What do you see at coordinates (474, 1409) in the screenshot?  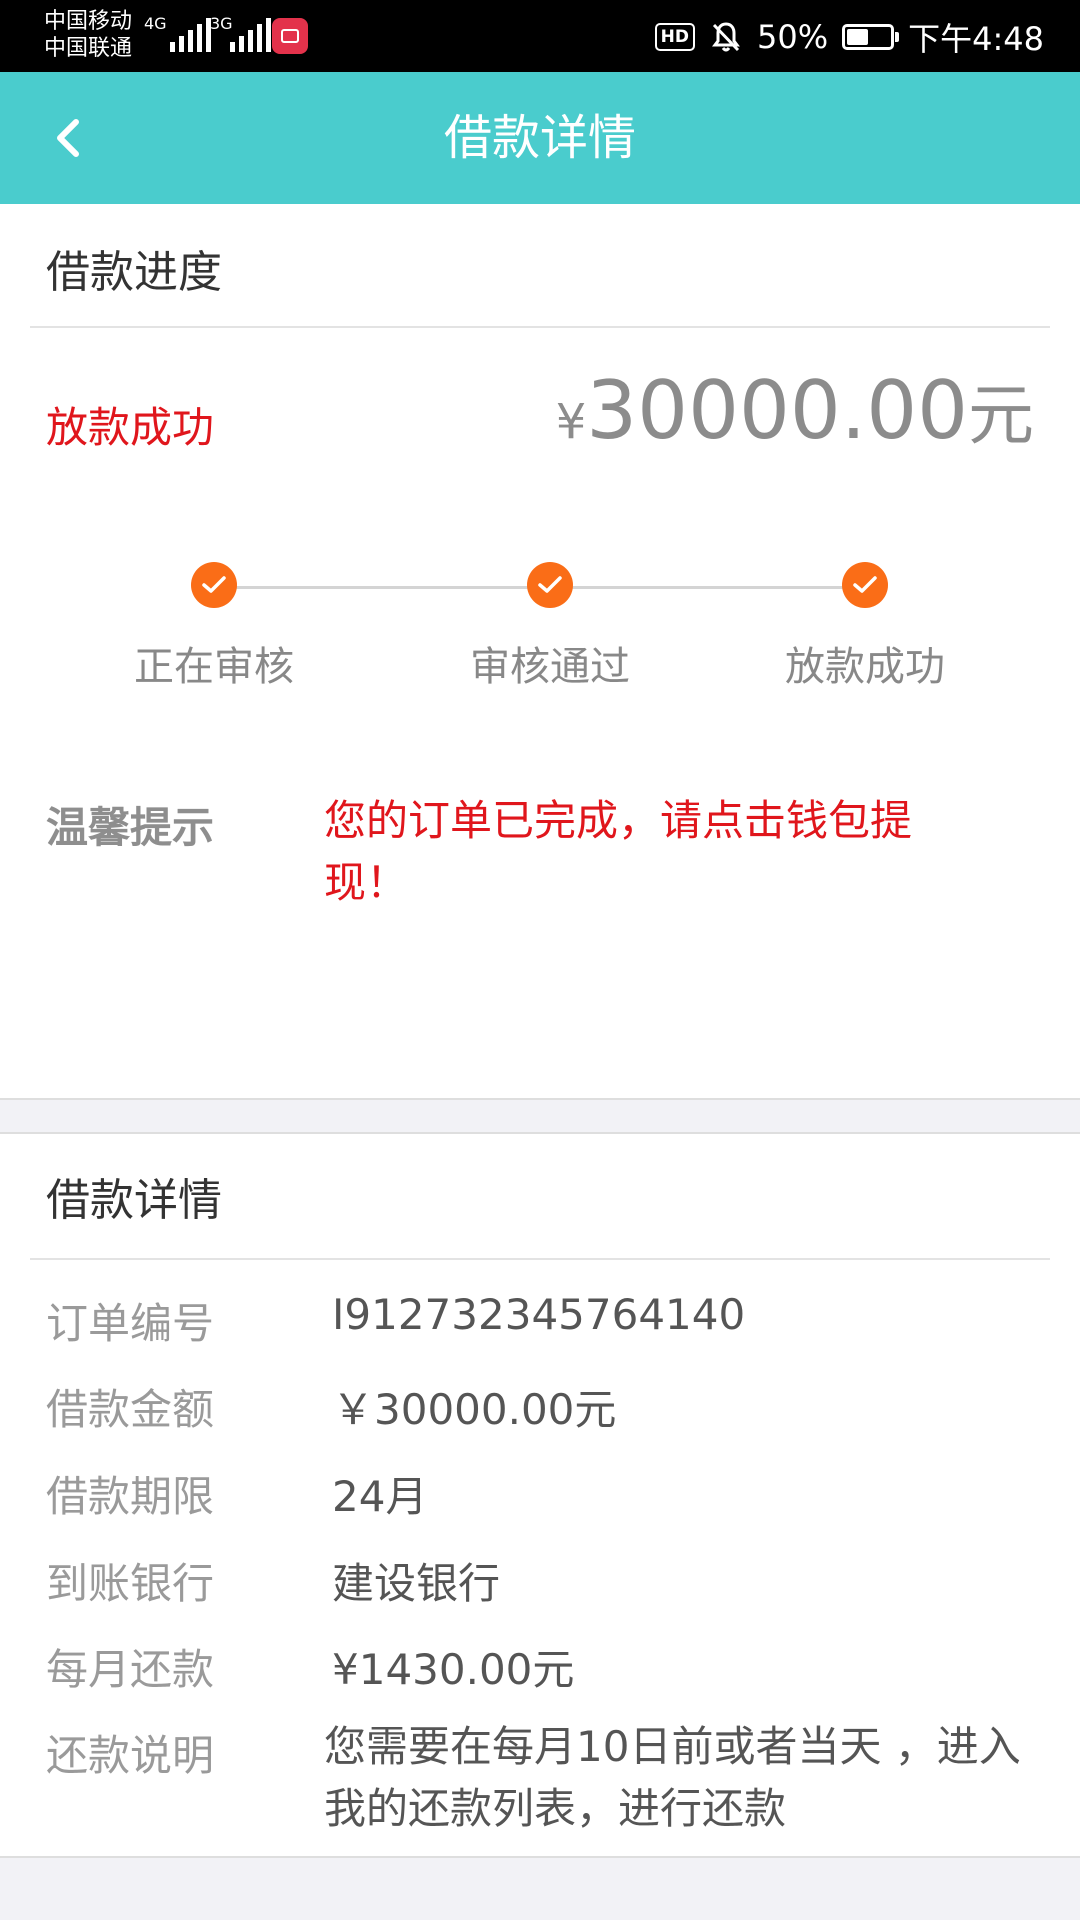 I see `loan-amount-value: ￥30000.00元` at bounding box center [474, 1409].